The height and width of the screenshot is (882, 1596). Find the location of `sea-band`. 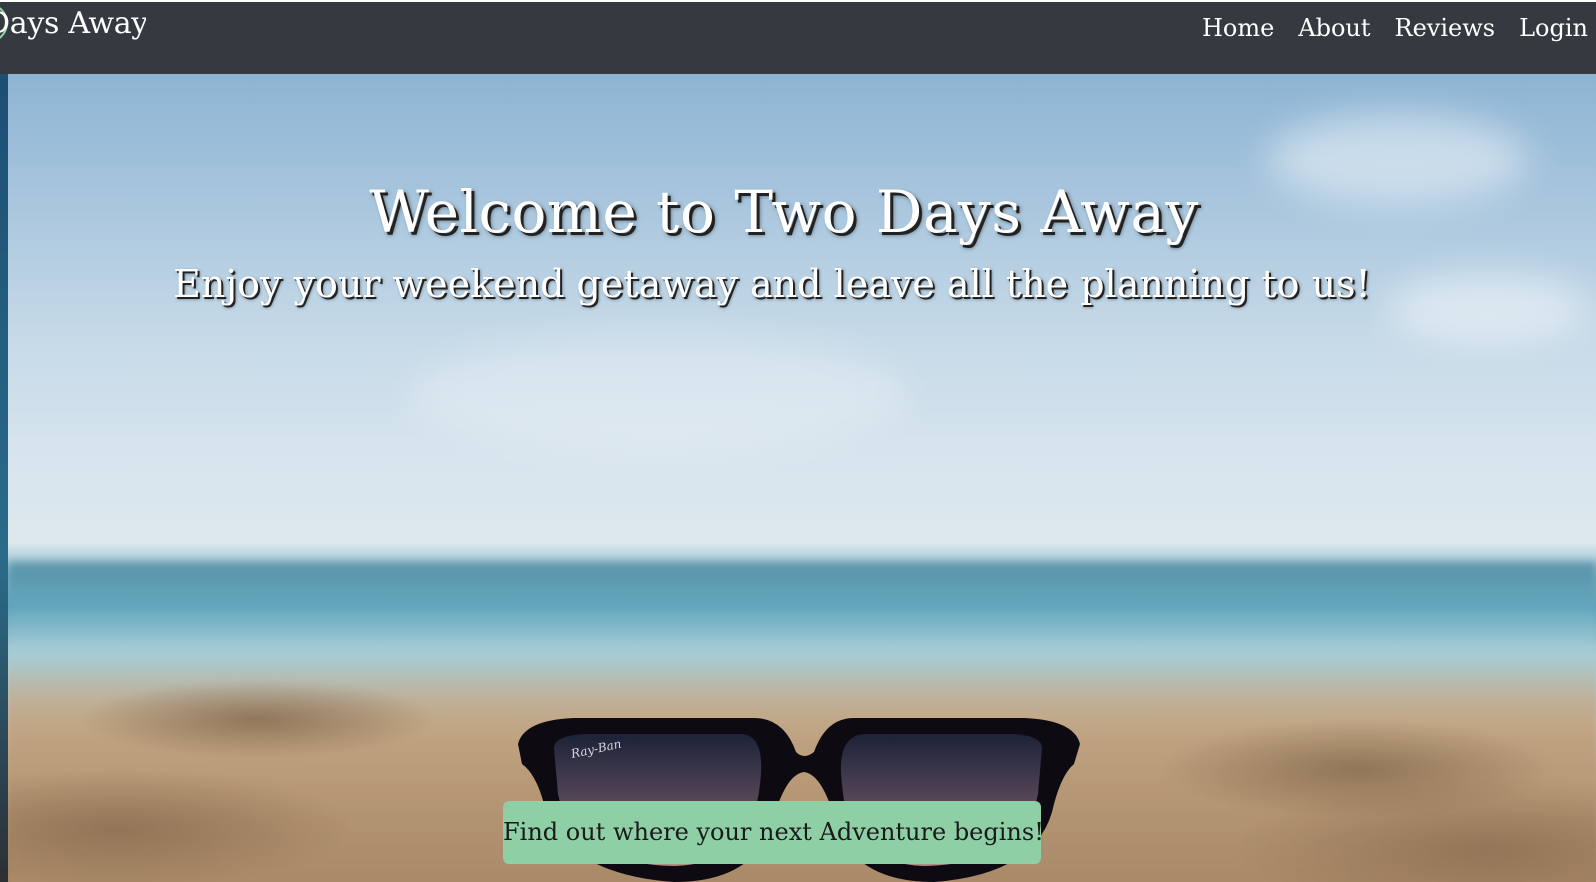

sea-band is located at coordinates (802, 607).